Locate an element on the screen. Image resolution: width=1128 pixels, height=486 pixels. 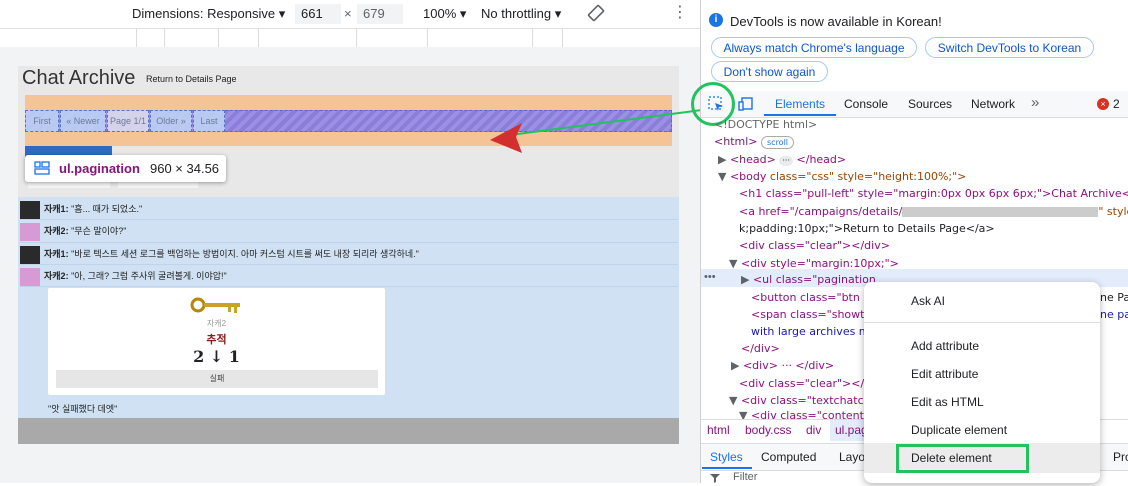
rotate-icon is located at coordinates (596, 13).